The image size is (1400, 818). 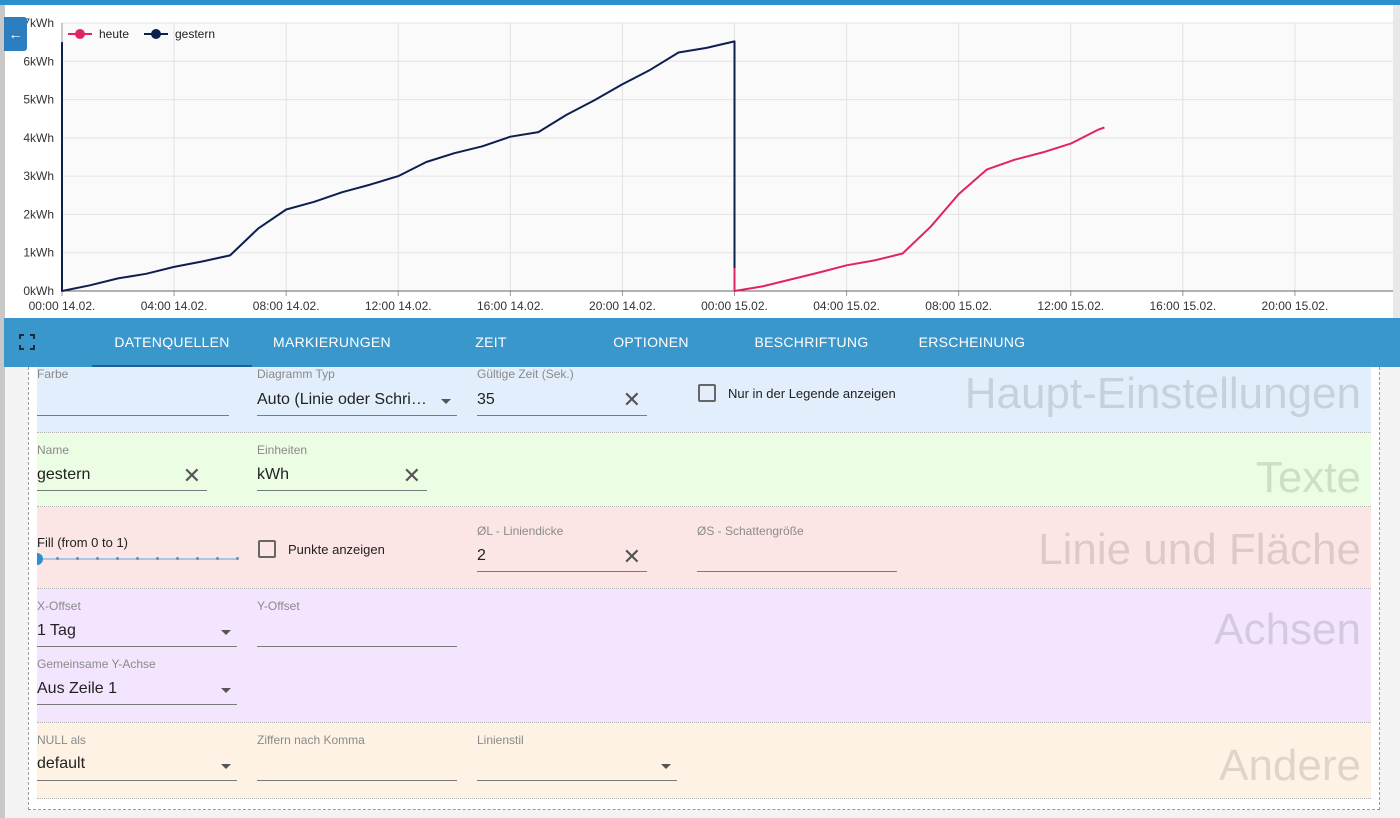 What do you see at coordinates (56, 630) in the screenshot?
I see `x-offset-value: 1 Tag` at bounding box center [56, 630].